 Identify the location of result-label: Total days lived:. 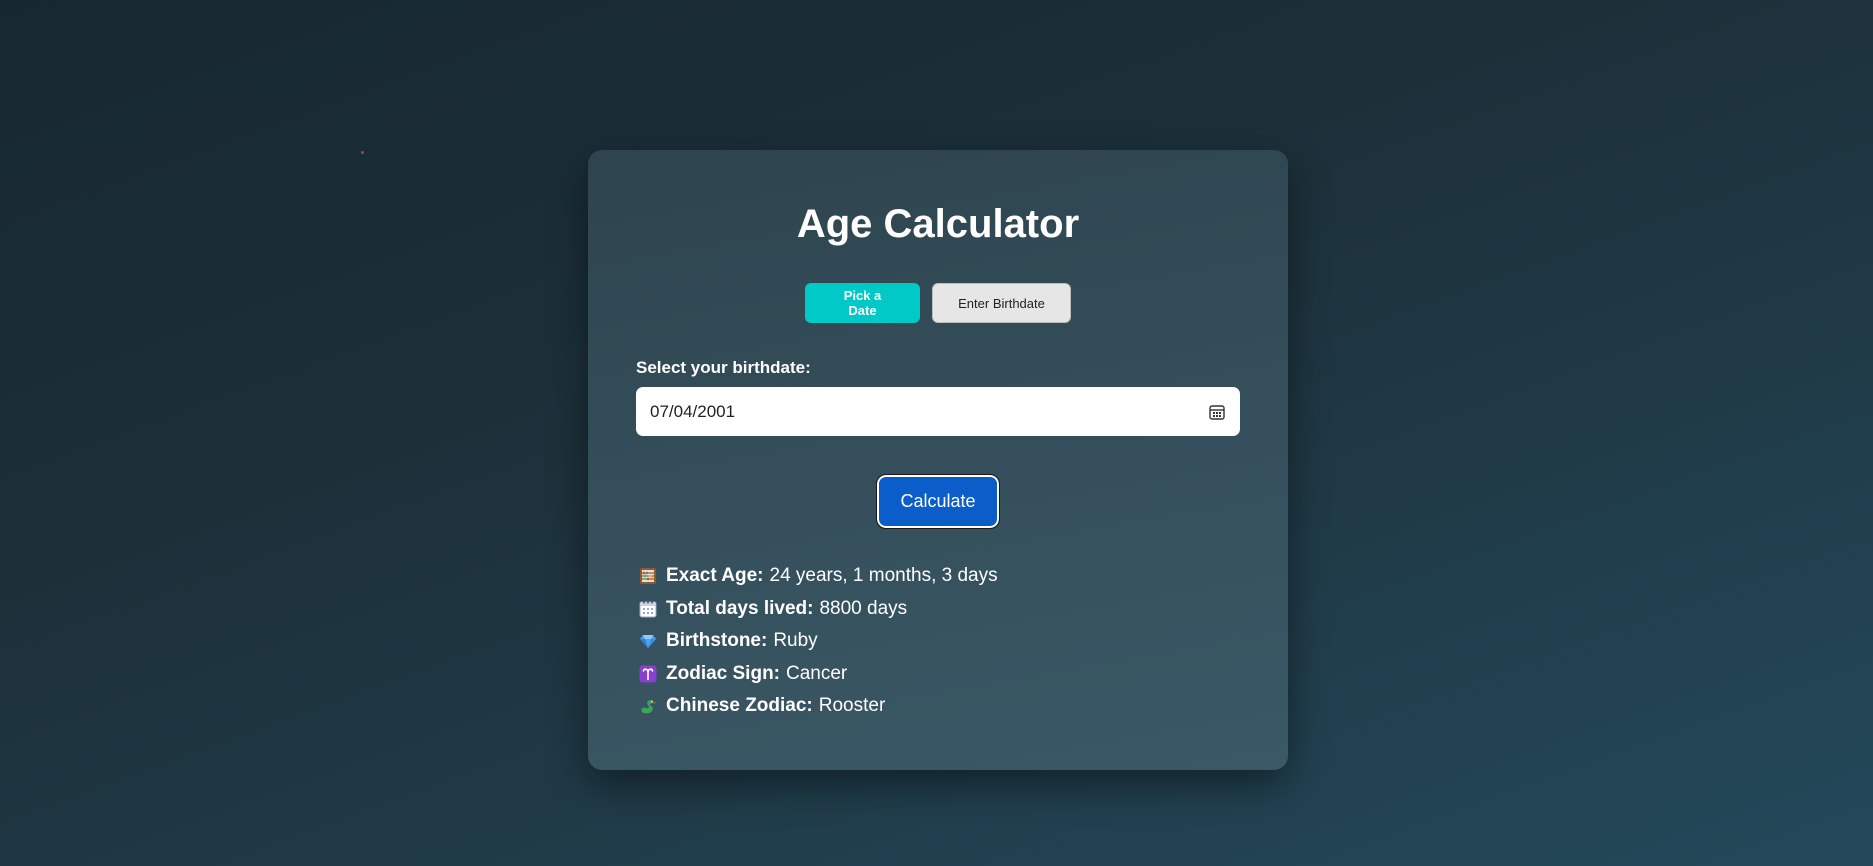
(740, 608).